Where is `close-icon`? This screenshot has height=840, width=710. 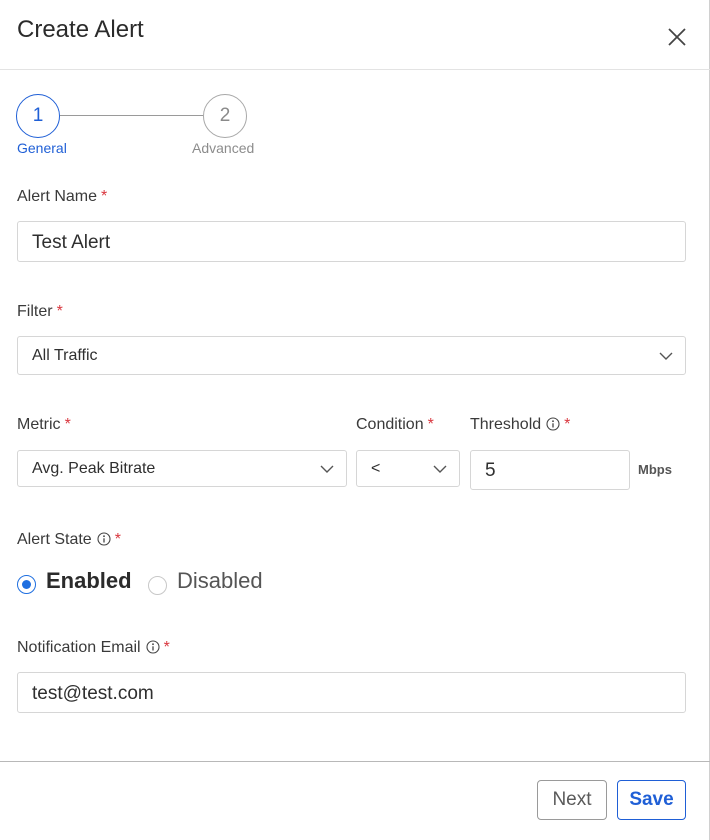 close-icon is located at coordinates (677, 37).